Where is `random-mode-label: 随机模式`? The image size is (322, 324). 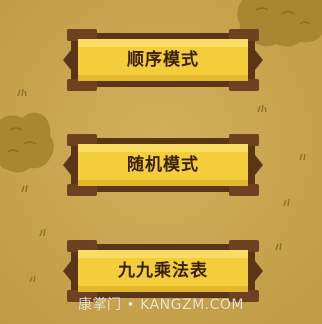
random-mode-label: 随机模式 is located at coordinates (163, 165).